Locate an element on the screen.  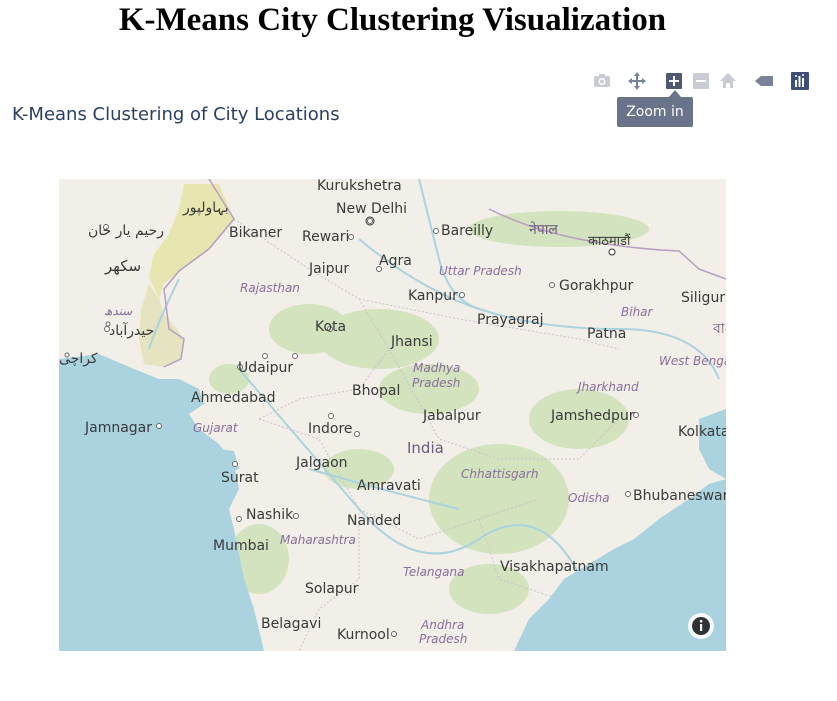
tooltip-arrow is located at coordinates (675, 93).